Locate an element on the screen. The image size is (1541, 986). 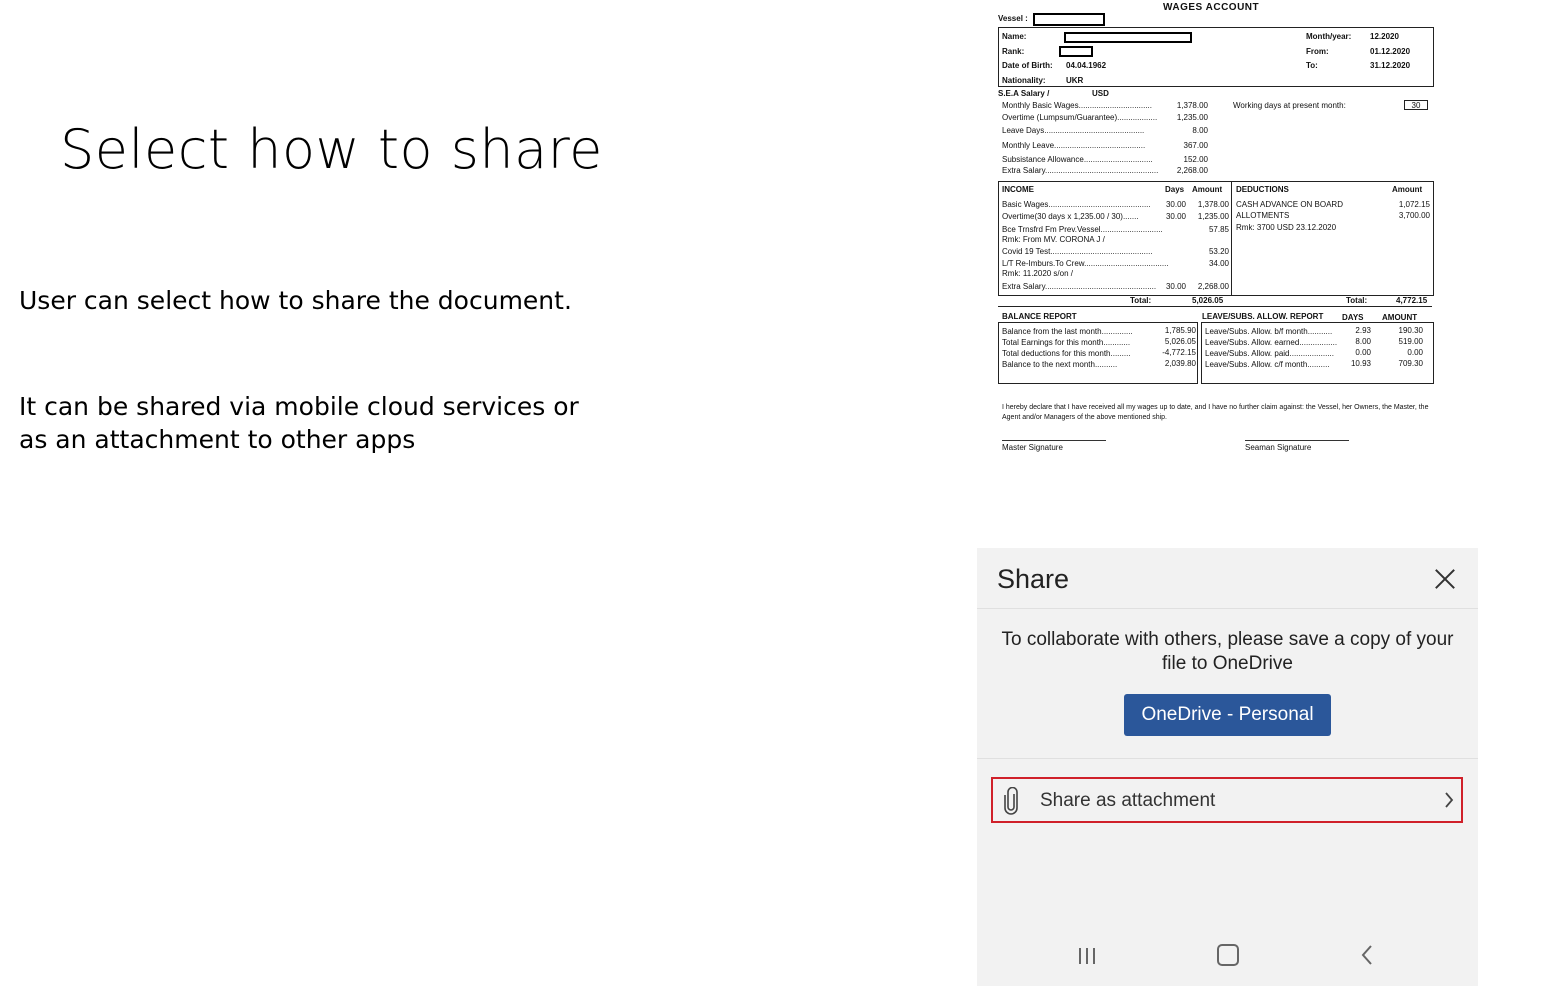
leave-row-amount: 519.00 is located at coordinates (1410, 341).